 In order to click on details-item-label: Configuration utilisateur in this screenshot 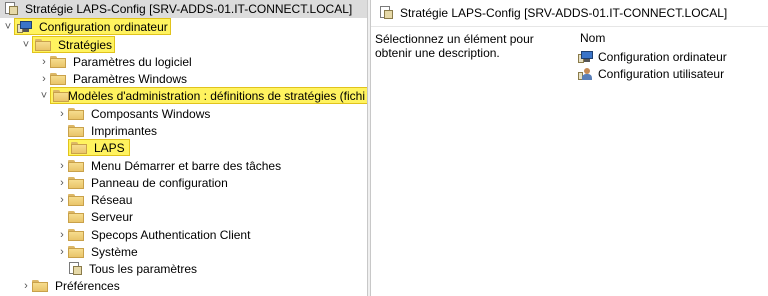, I will do `click(661, 74)`.